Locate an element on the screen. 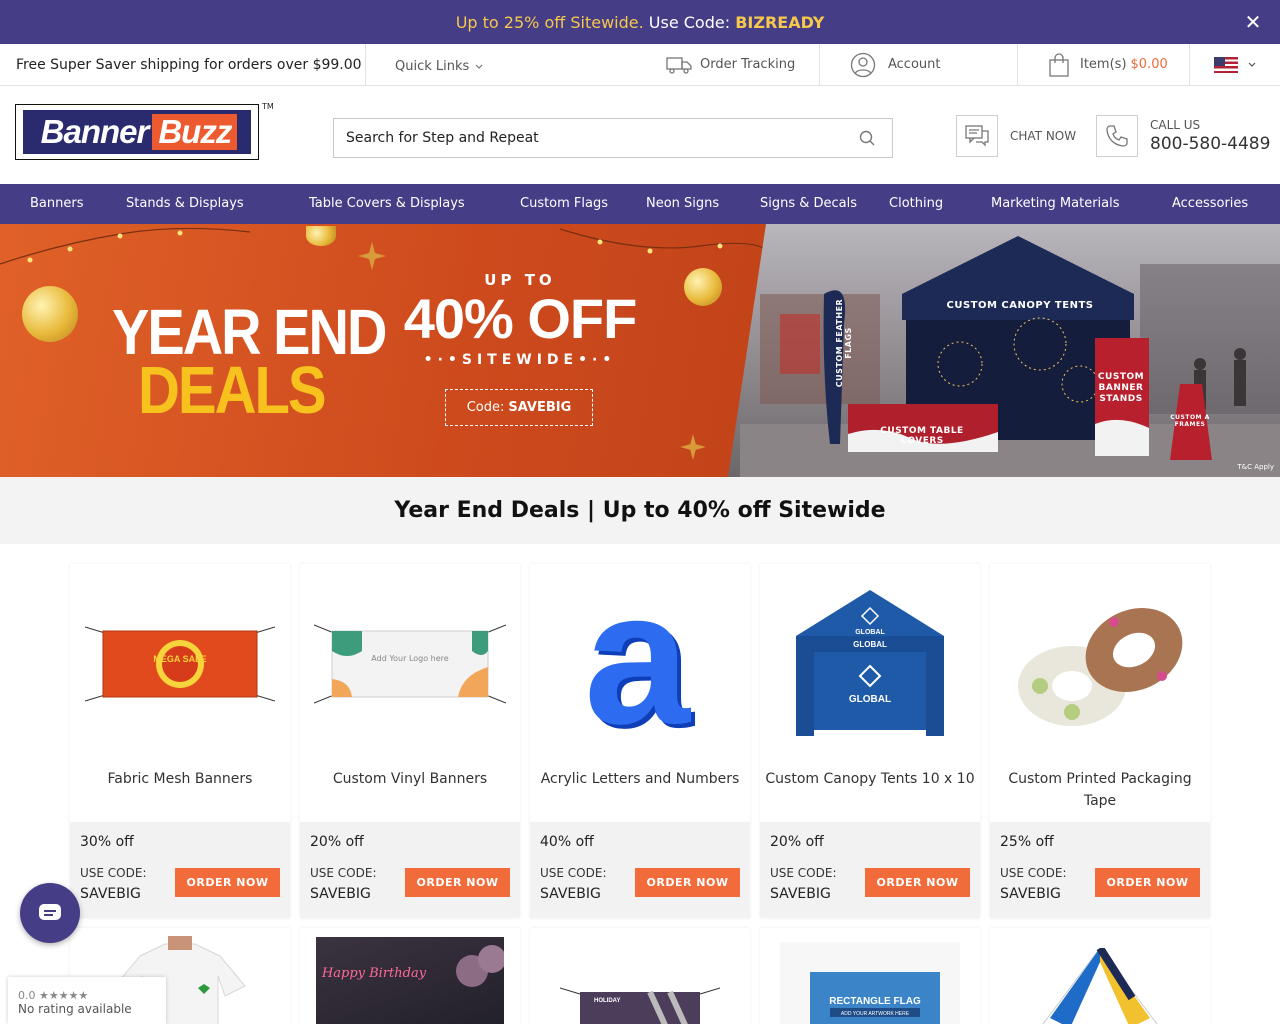 The image size is (1280, 1024). nav-item-custom-flags: Custom Flags is located at coordinates (564, 204).